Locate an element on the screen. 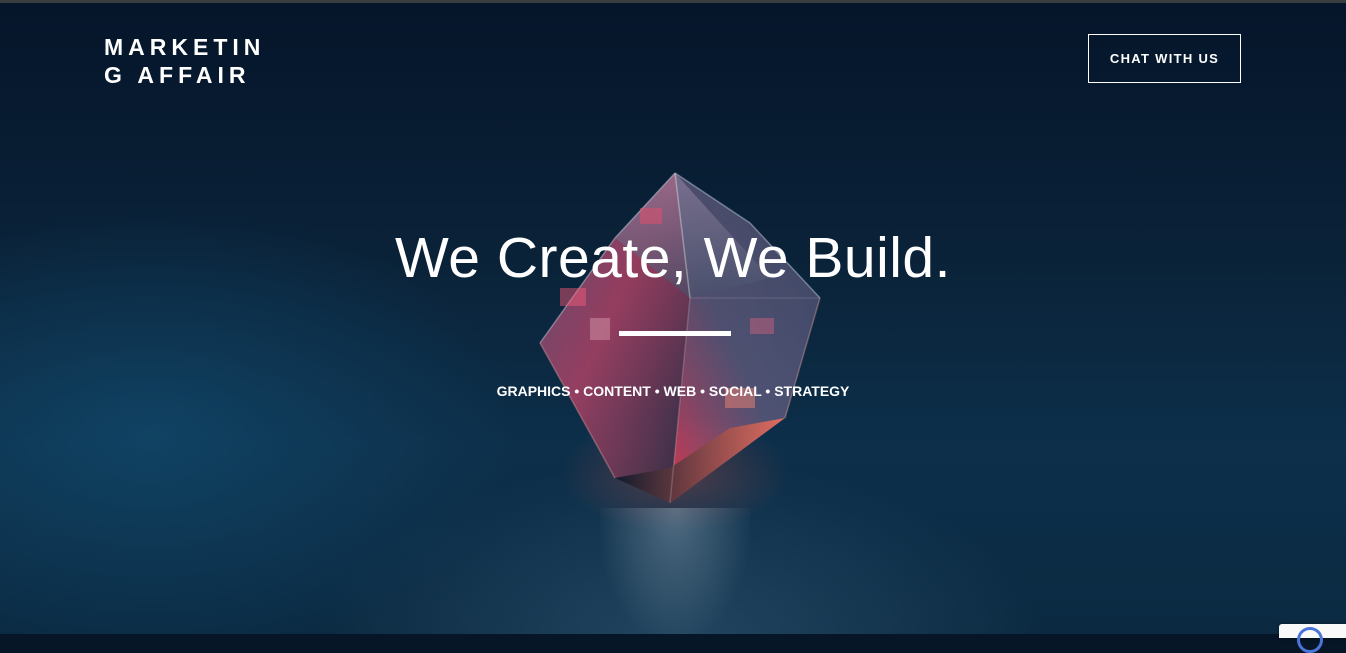 The height and width of the screenshot is (653, 1346). recaptcha-badge is located at coordinates (1312, 638).